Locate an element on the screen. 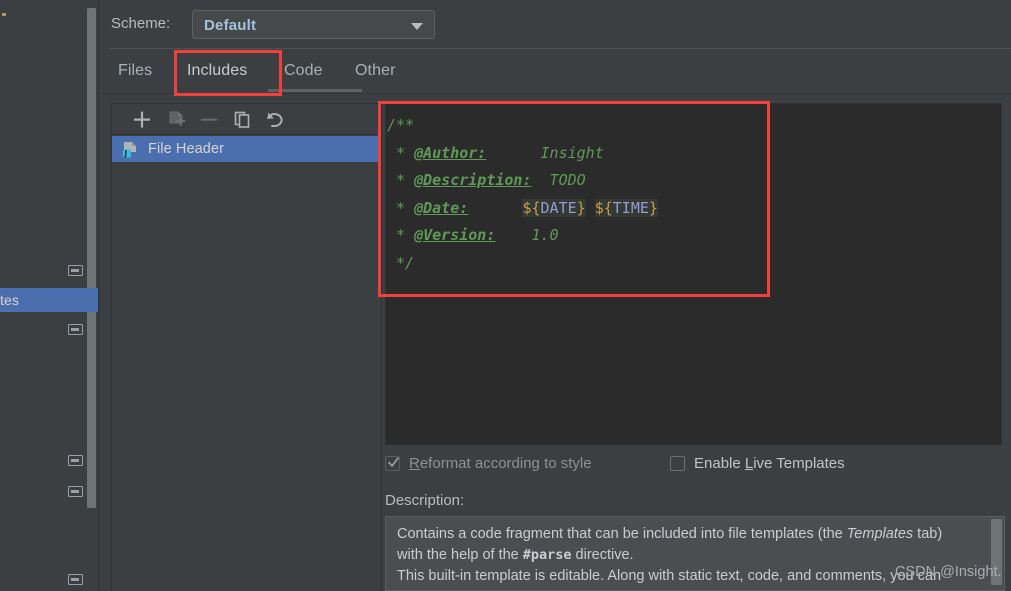 The width and height of the screenshot is (1011, 591). reformat-according-to-style-checkbox: Reformat according to style is located at coordinates (488, 463).